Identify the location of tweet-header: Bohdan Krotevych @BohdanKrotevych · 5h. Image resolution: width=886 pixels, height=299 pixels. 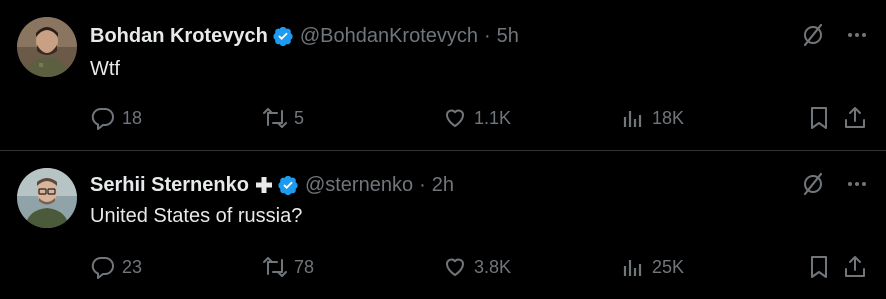
(304, 36).